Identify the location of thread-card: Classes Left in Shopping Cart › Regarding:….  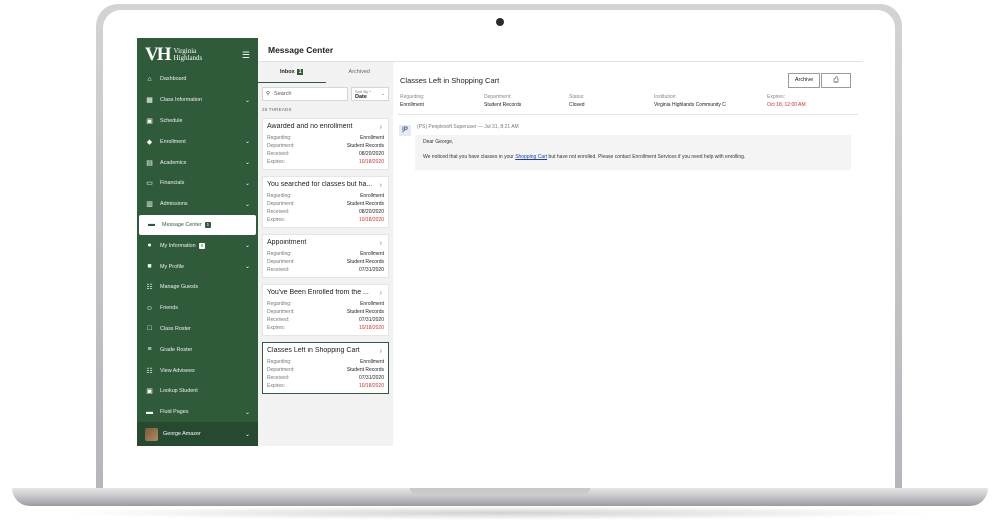
(325, 368).